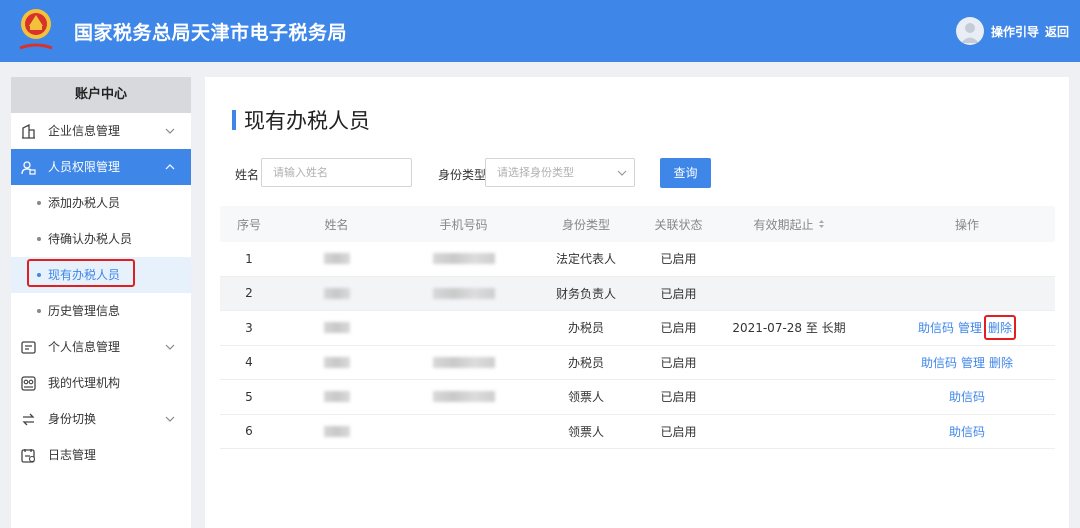 The image size is (1080, 528). Describe the element at coordinates (585, 328) in the screenshot. I see `cell-type: 办税员` at that location.